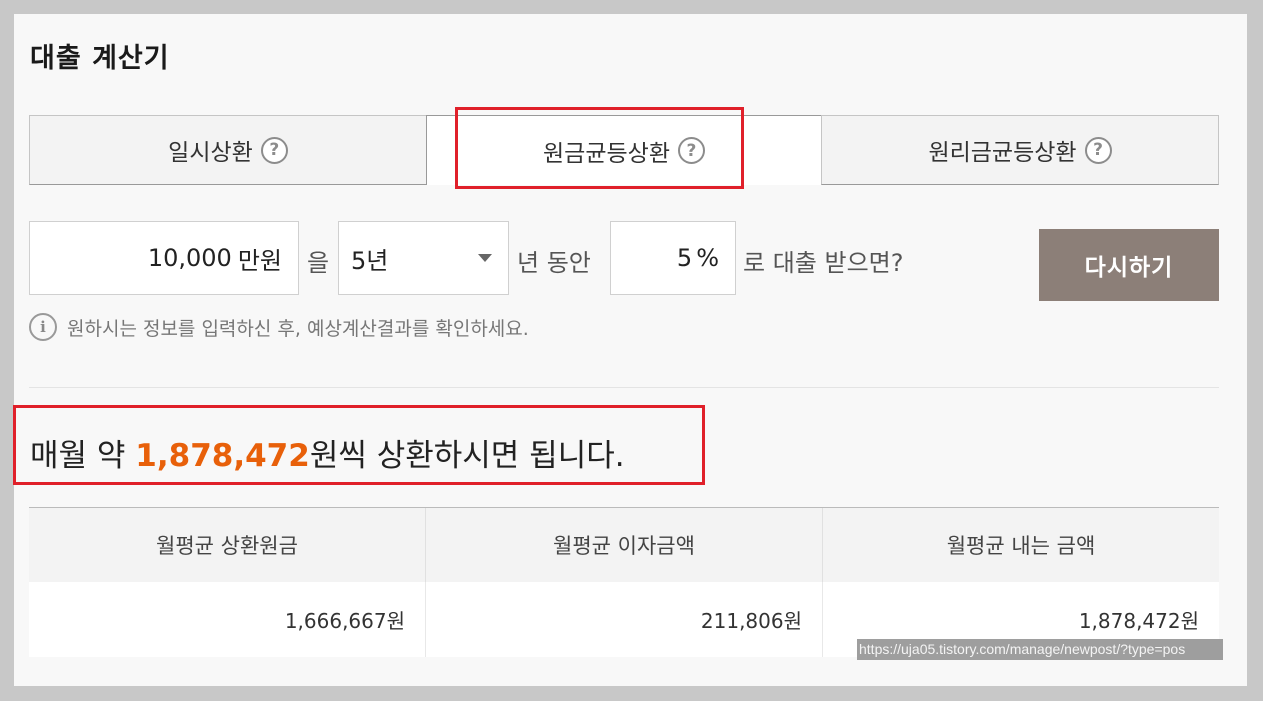 The image size is (1263, 701). I want to click on joiner-text: 년 동안, so click(554, 263).